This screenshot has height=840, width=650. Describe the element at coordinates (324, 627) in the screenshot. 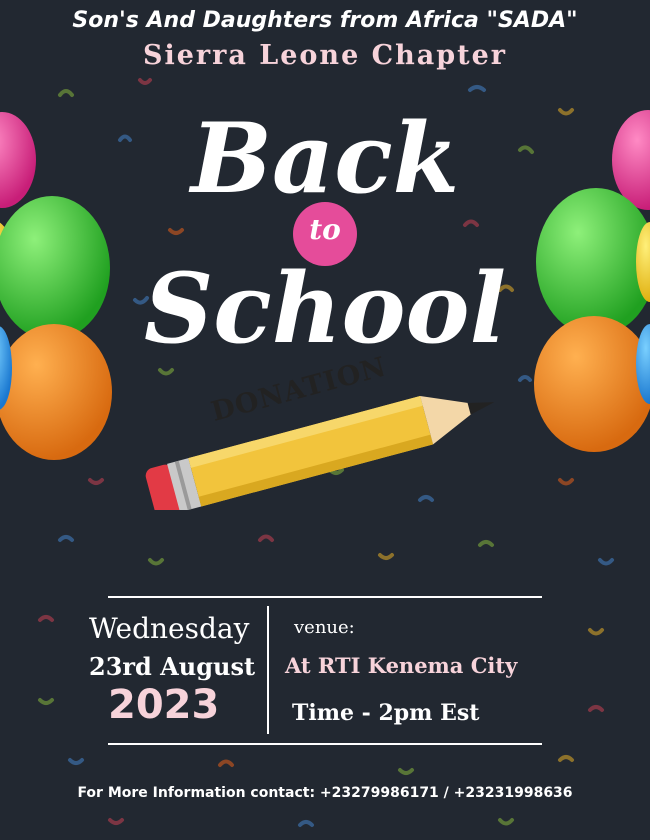

I see `venue-label: venue:` at that location.